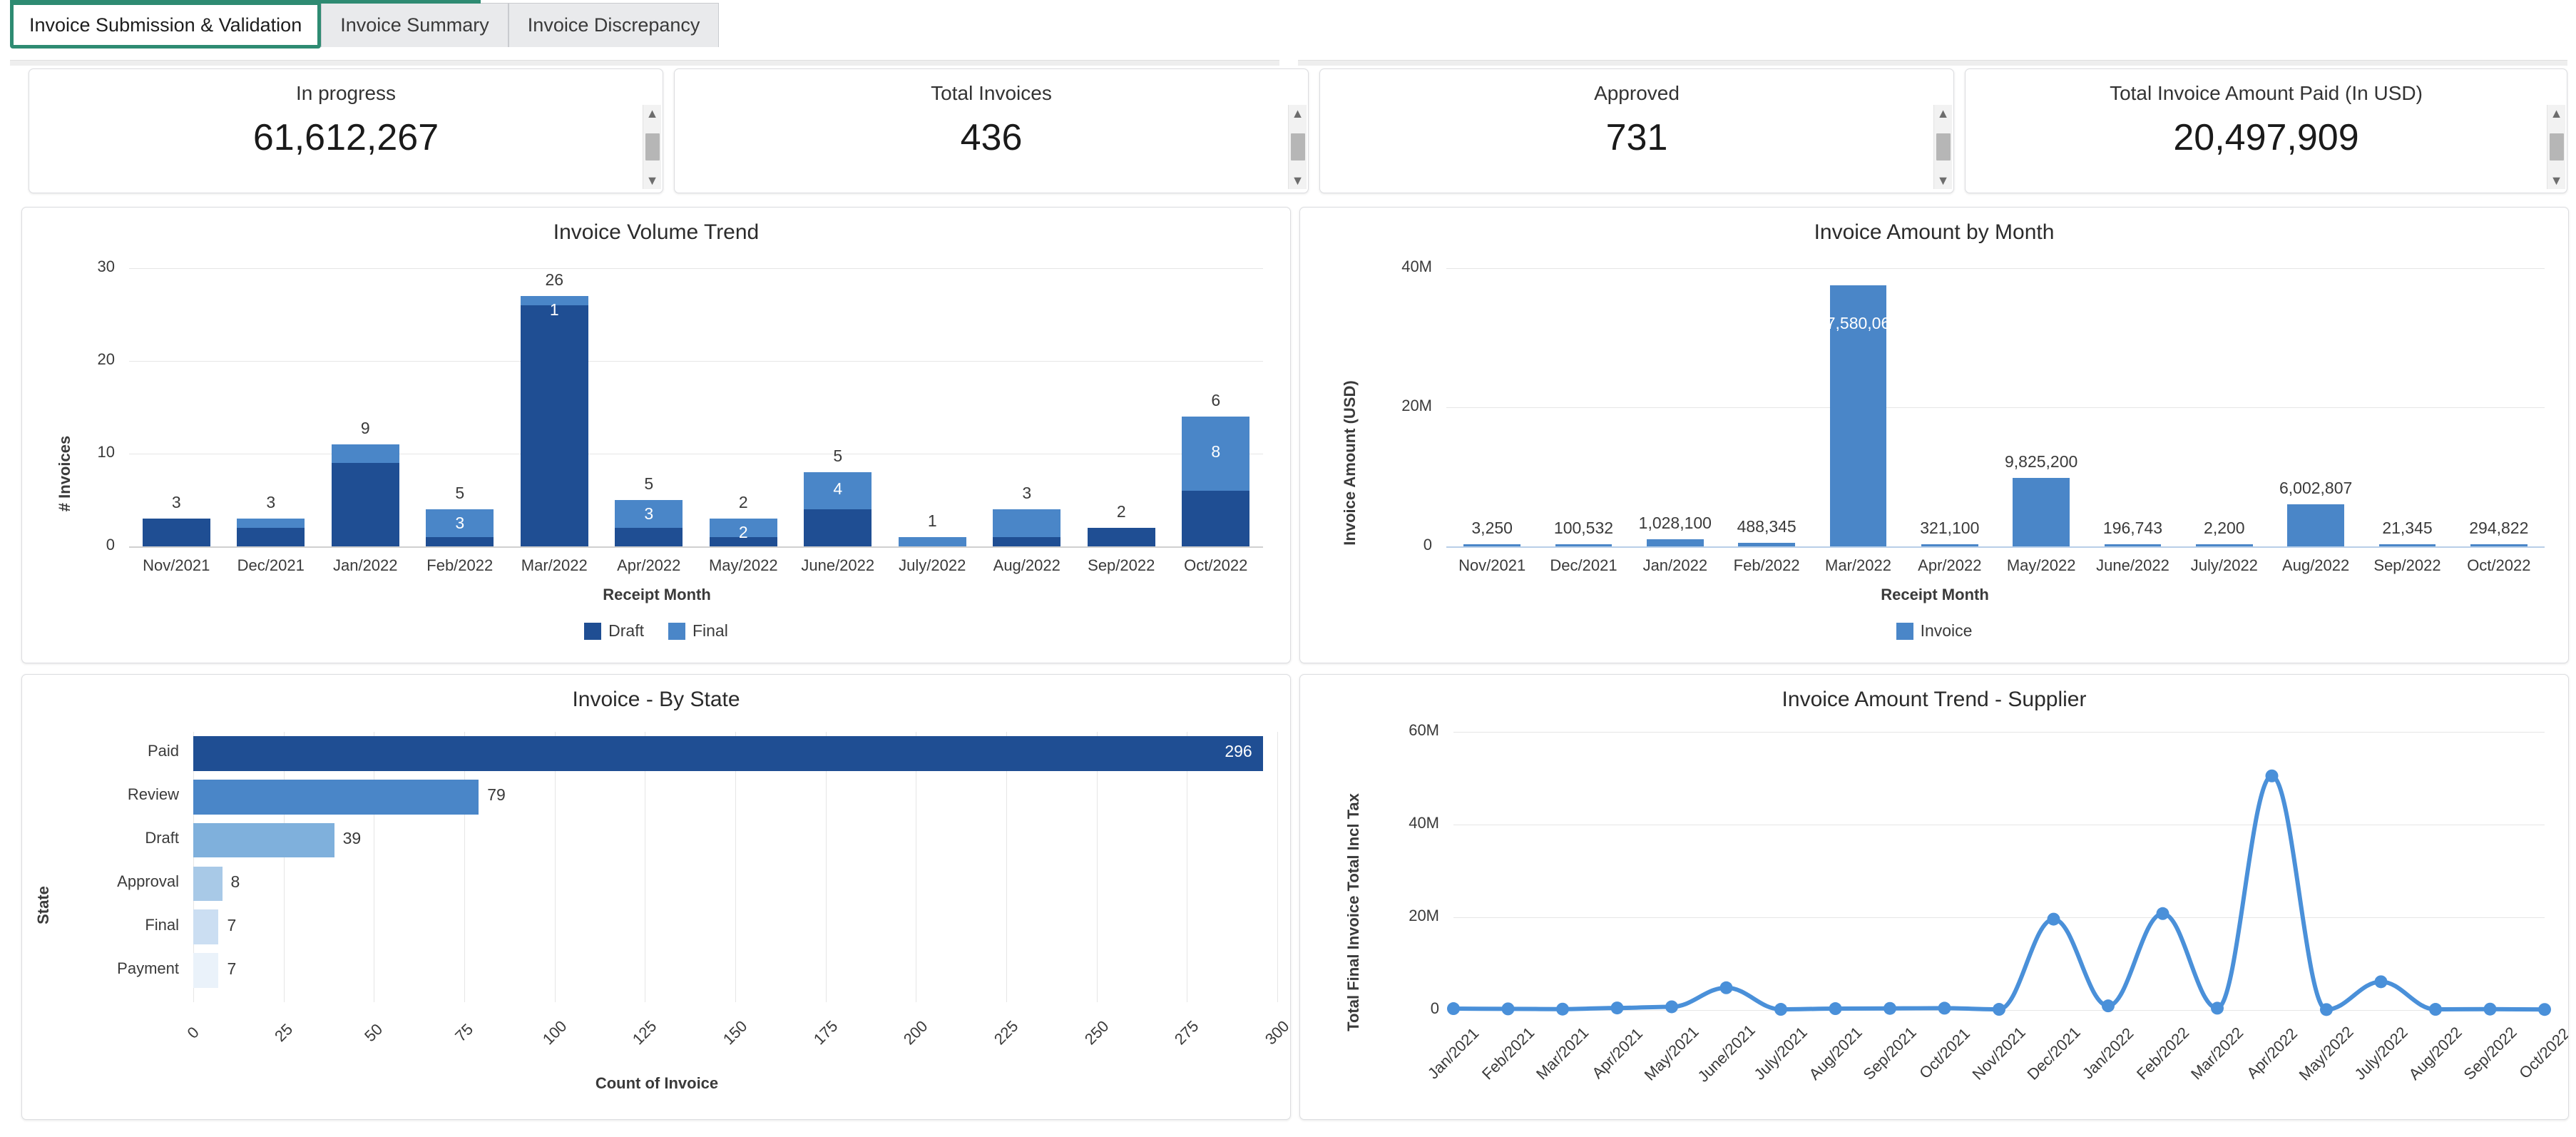 This screenshot has width=2576, height=1137. I want to click on kpi-card-total-invoices: Total Invoices 436 ▲ ▼, so click(992, 131).